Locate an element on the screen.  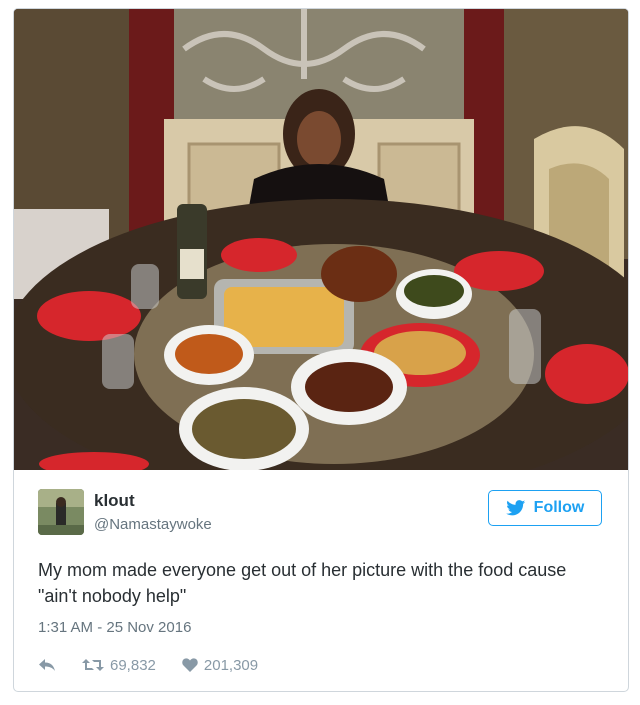
follow-button: Follow is located at coordinates (545, 508).